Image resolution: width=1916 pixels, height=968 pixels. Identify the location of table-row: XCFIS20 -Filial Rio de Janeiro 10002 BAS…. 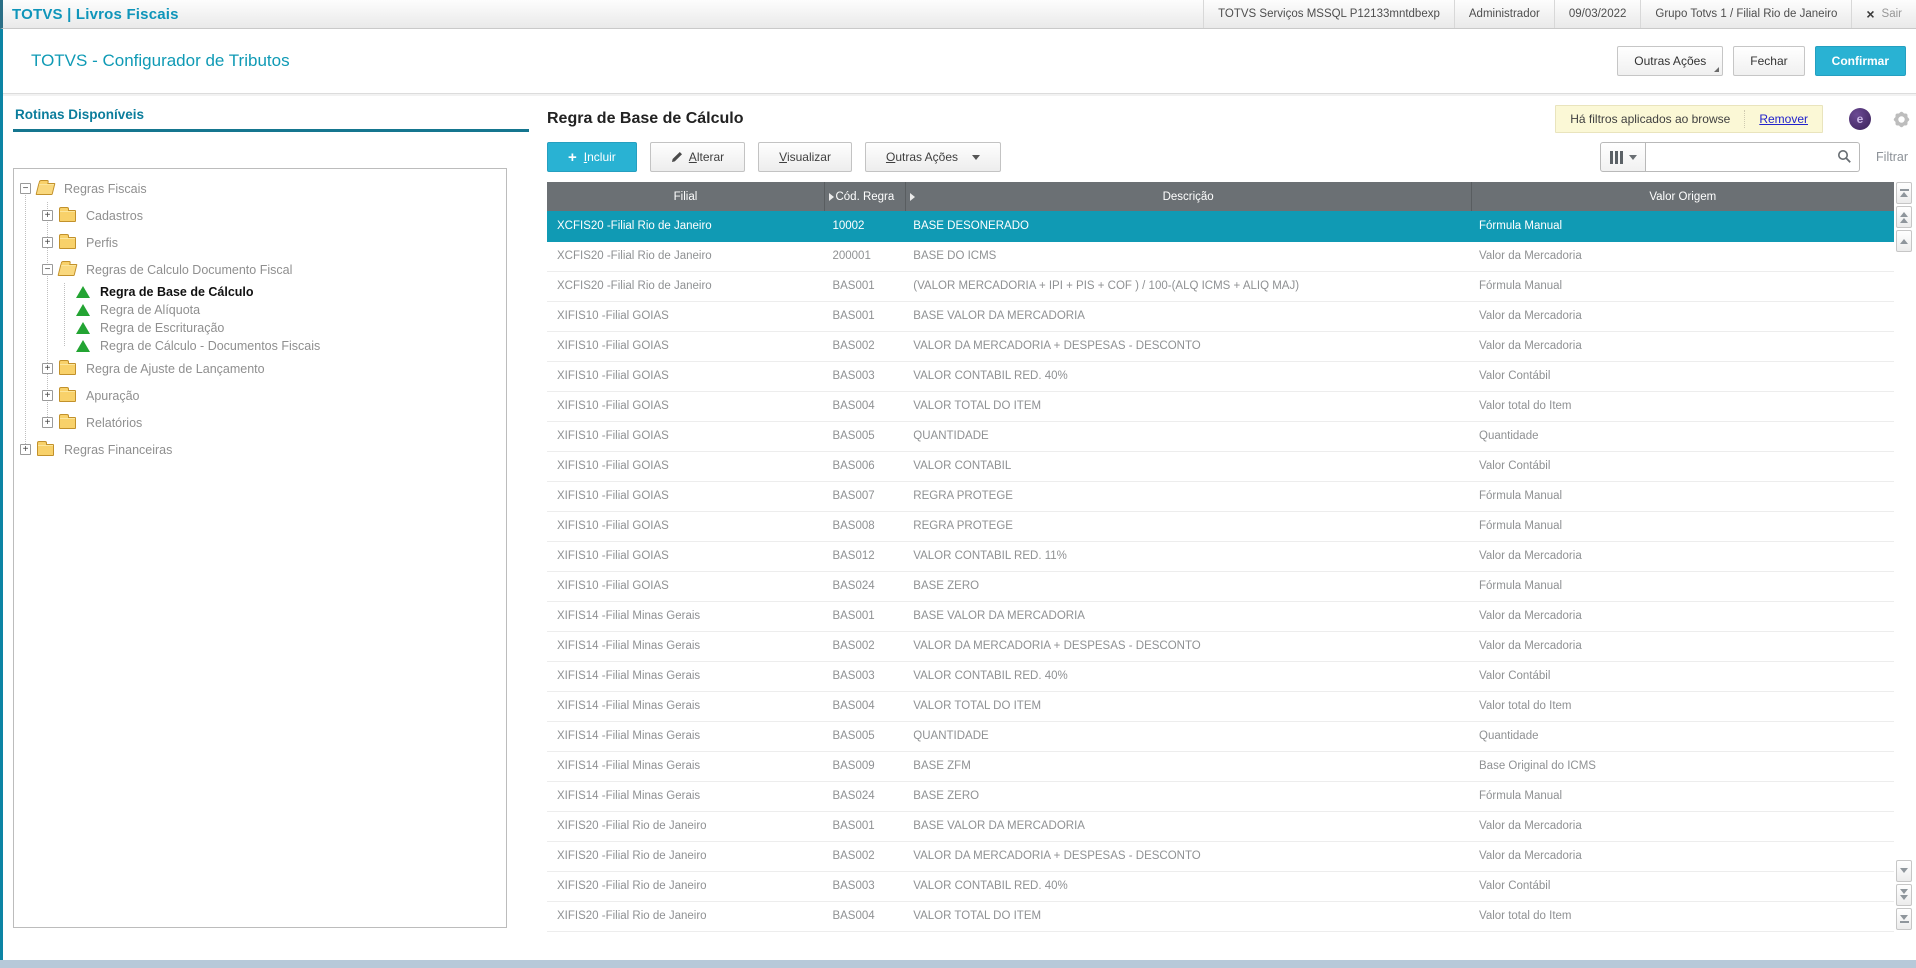
(1220, 226).